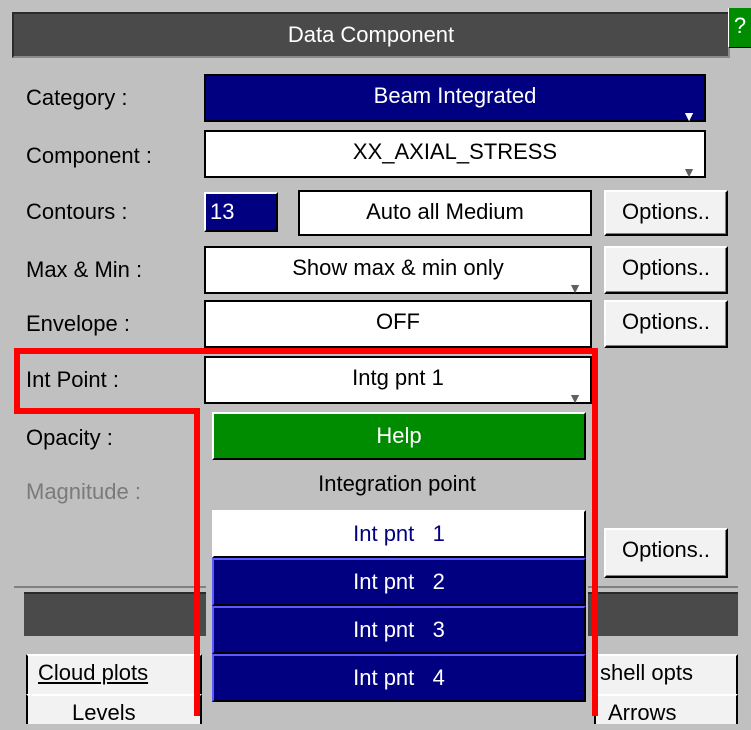 The height and width of the screenshot is (730, 751). Describe the element at coordinates (78, 323) in the screenshot. I see `envelope-label: Envelope :` at that location.